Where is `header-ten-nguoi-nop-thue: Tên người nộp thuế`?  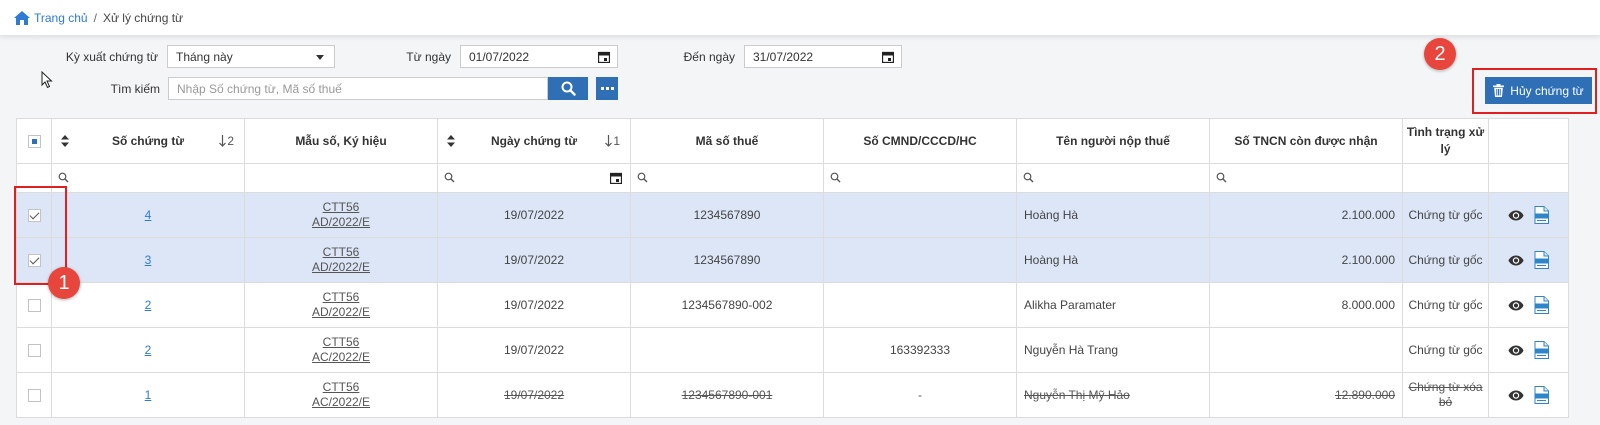 header-ten-nguoi-nop-thue: Tên người nộp thuế is located at coordinates (1113, 141).